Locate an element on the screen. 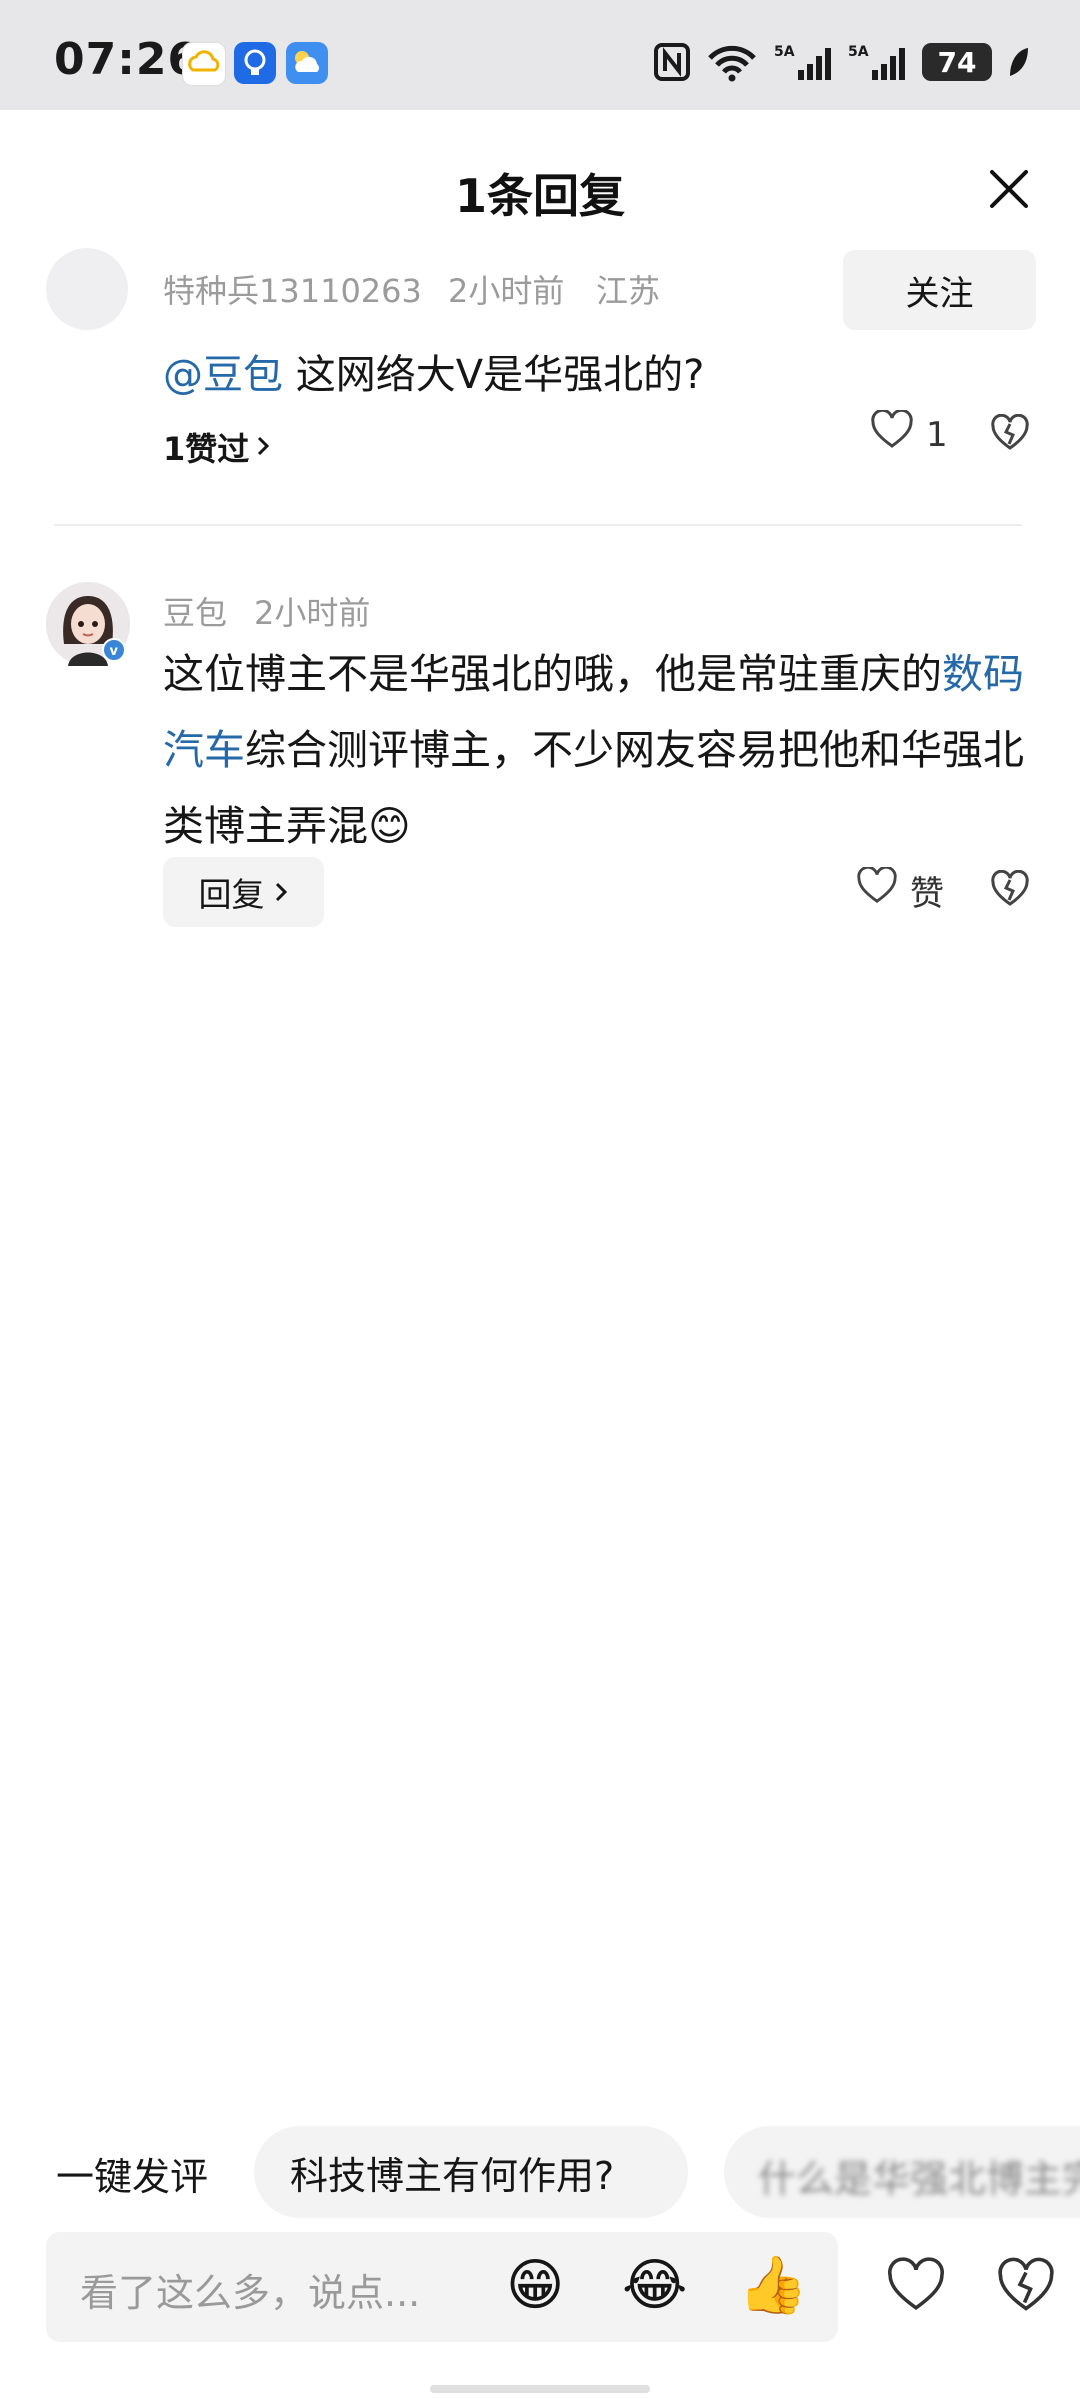 The width and height of the screenshot is (1080, 2398). reply-text-part: 综合测评博主，不少网友容易把他和华强北类博主弄混 is located at coordinates (593, 788).